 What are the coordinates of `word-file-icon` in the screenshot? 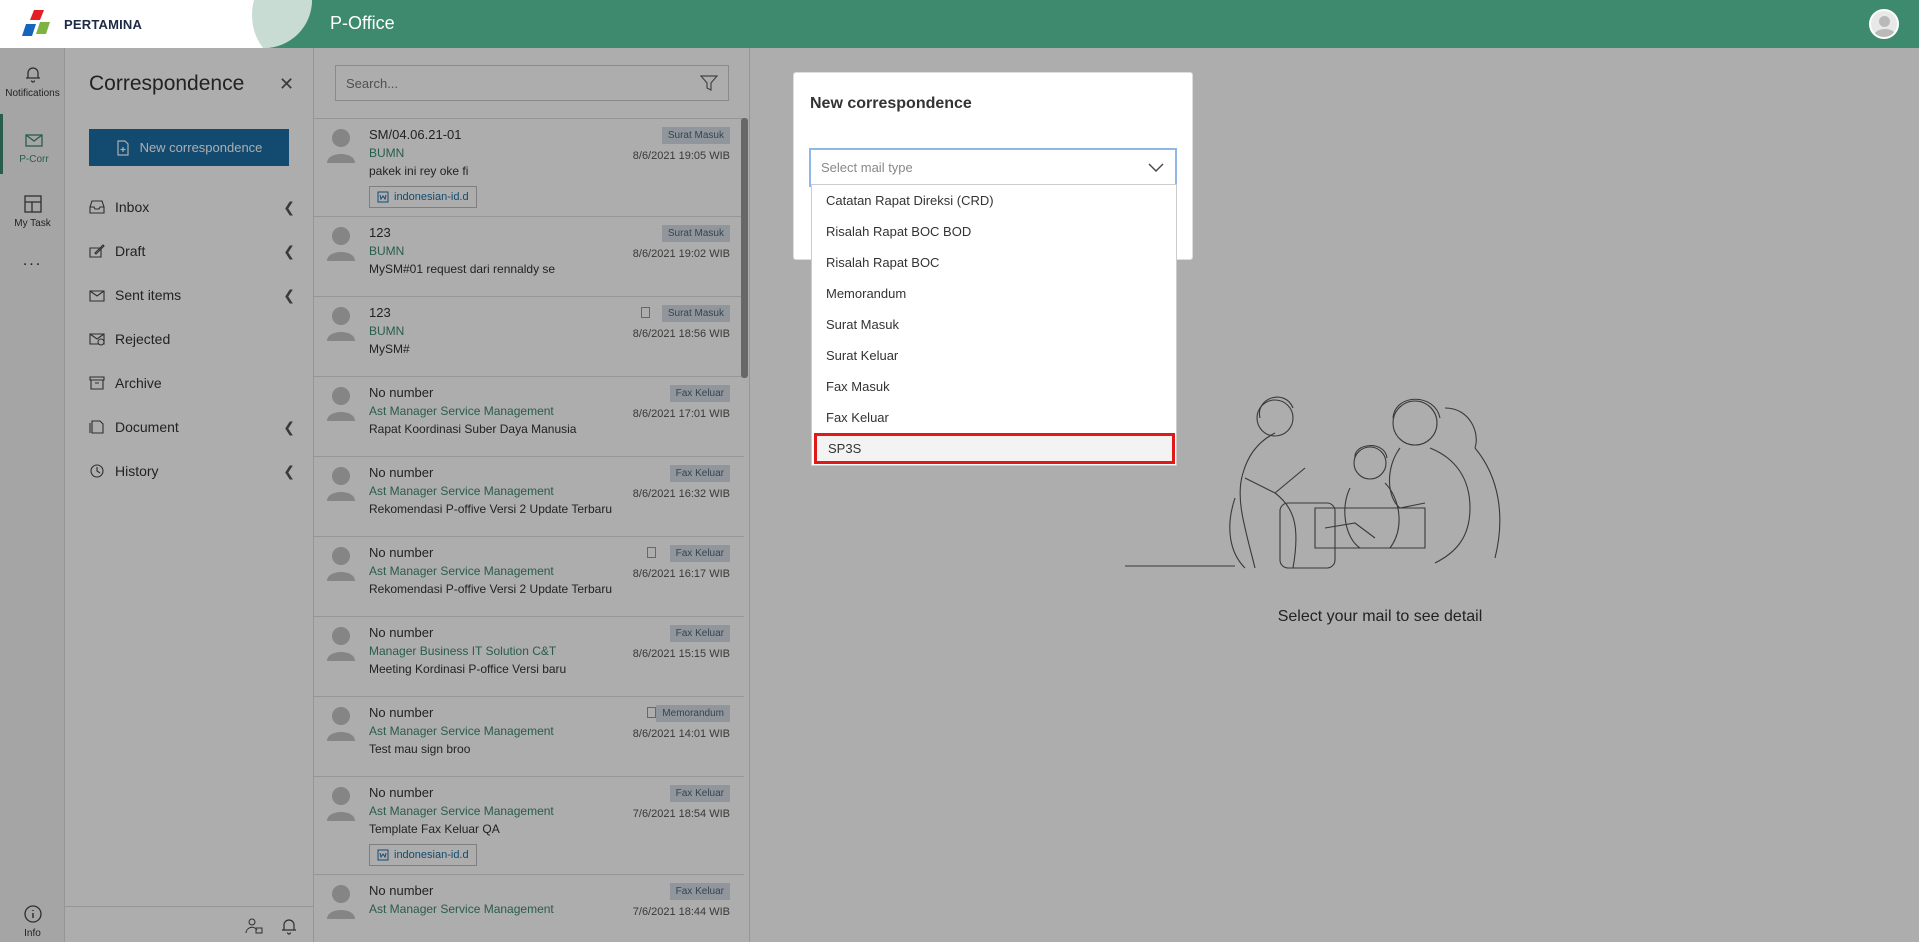 It's located at (383, 197).